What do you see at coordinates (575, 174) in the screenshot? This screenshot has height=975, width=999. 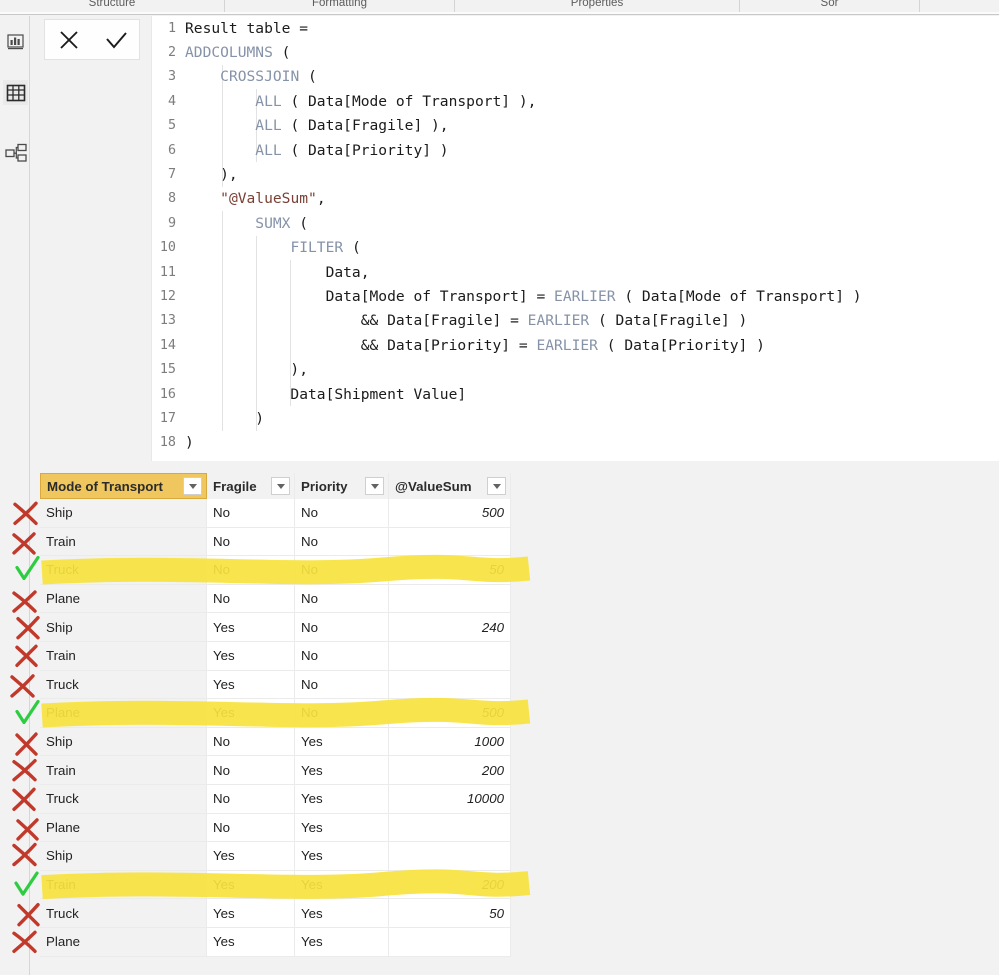 I see `code-line: 7 ),` at bounding box center [575, 174].